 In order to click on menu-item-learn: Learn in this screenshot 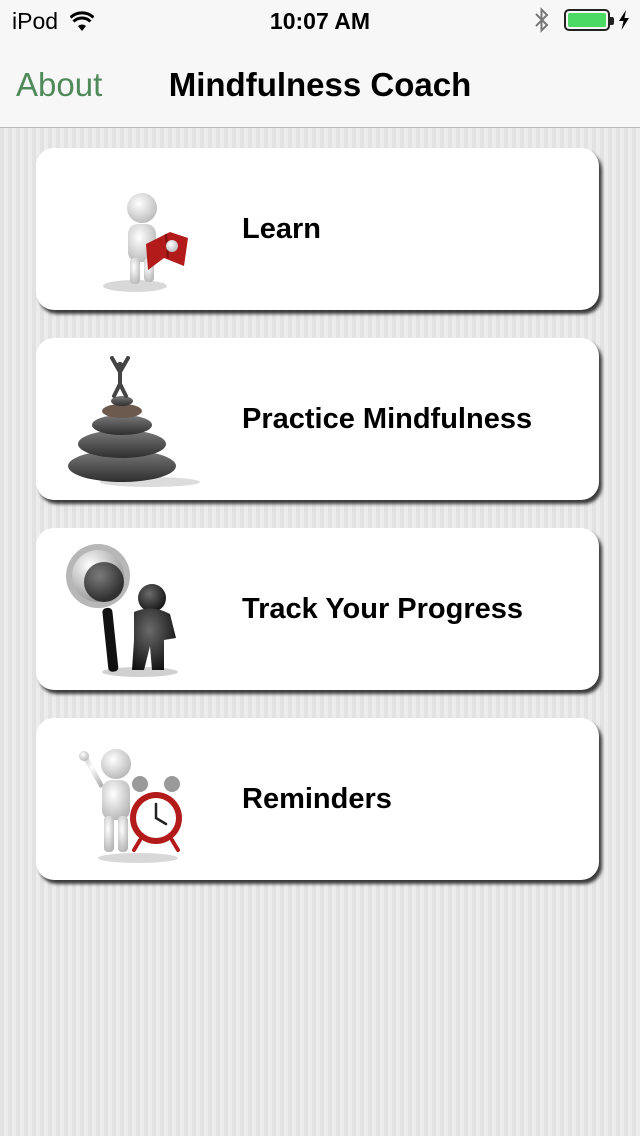, I will do `click(317, 229)`.